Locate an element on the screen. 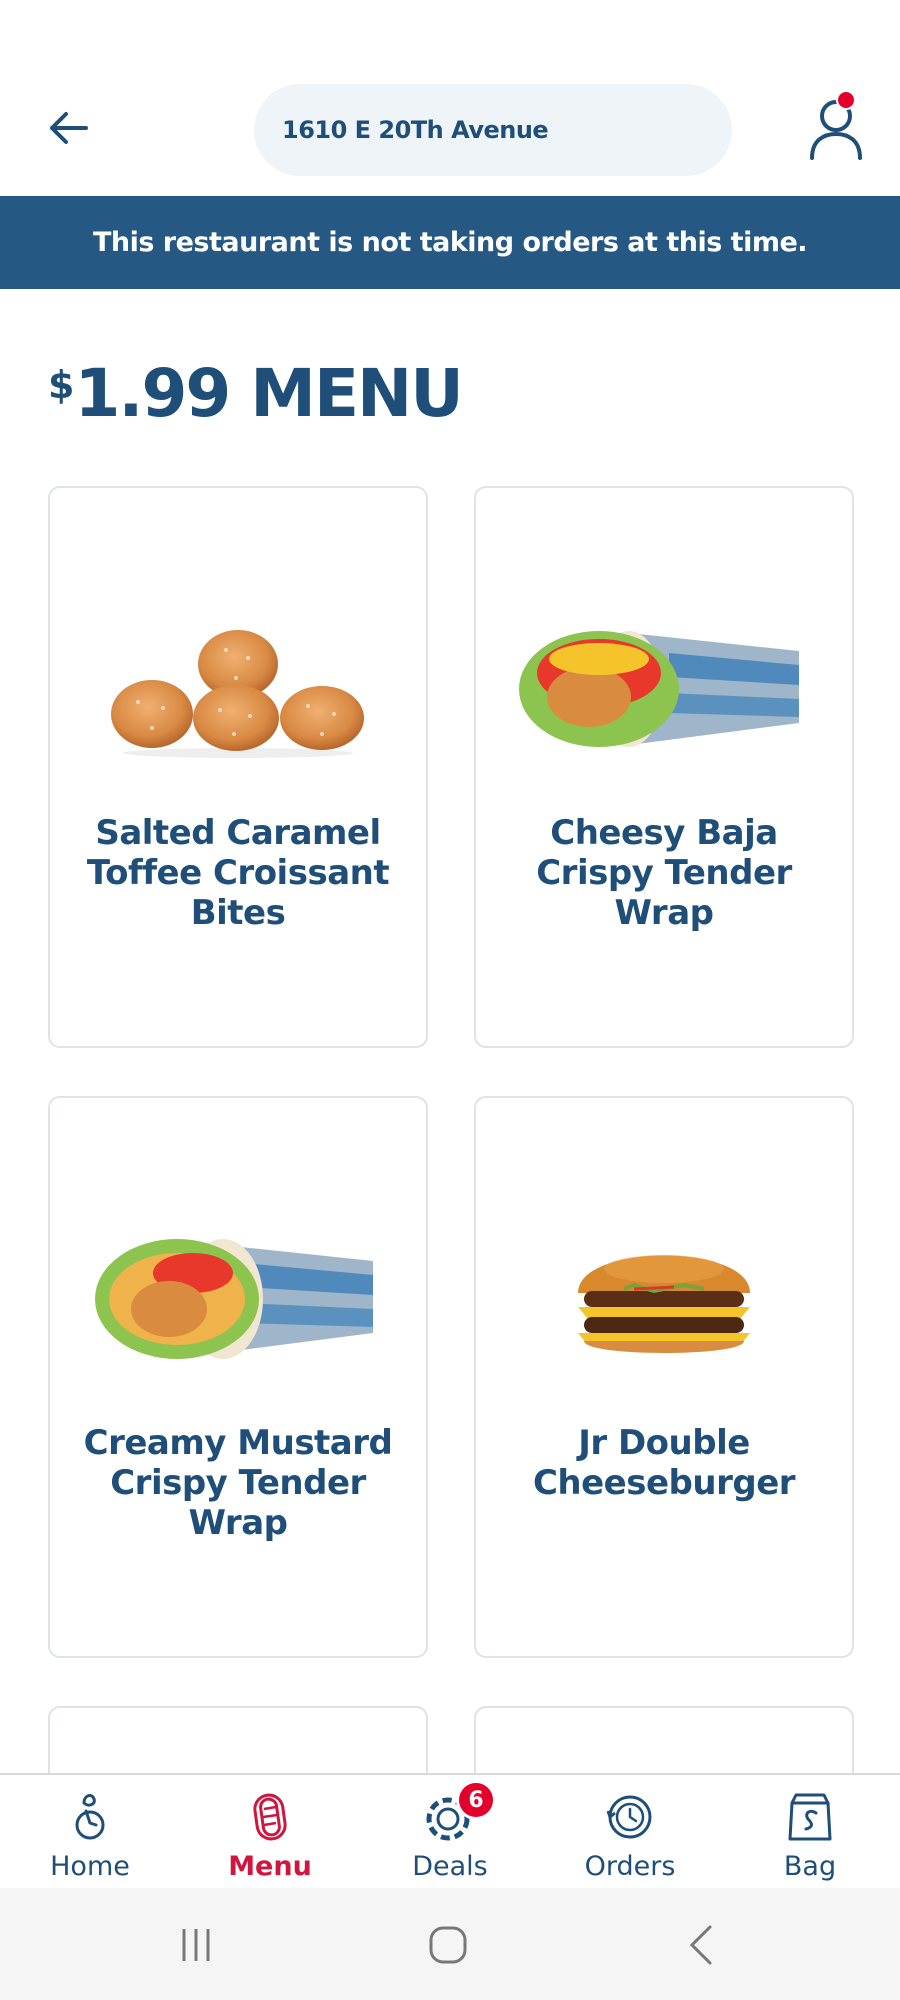 The image size is (900, 2000). nav-deals: Deals is located at coordinates (450, 1832).